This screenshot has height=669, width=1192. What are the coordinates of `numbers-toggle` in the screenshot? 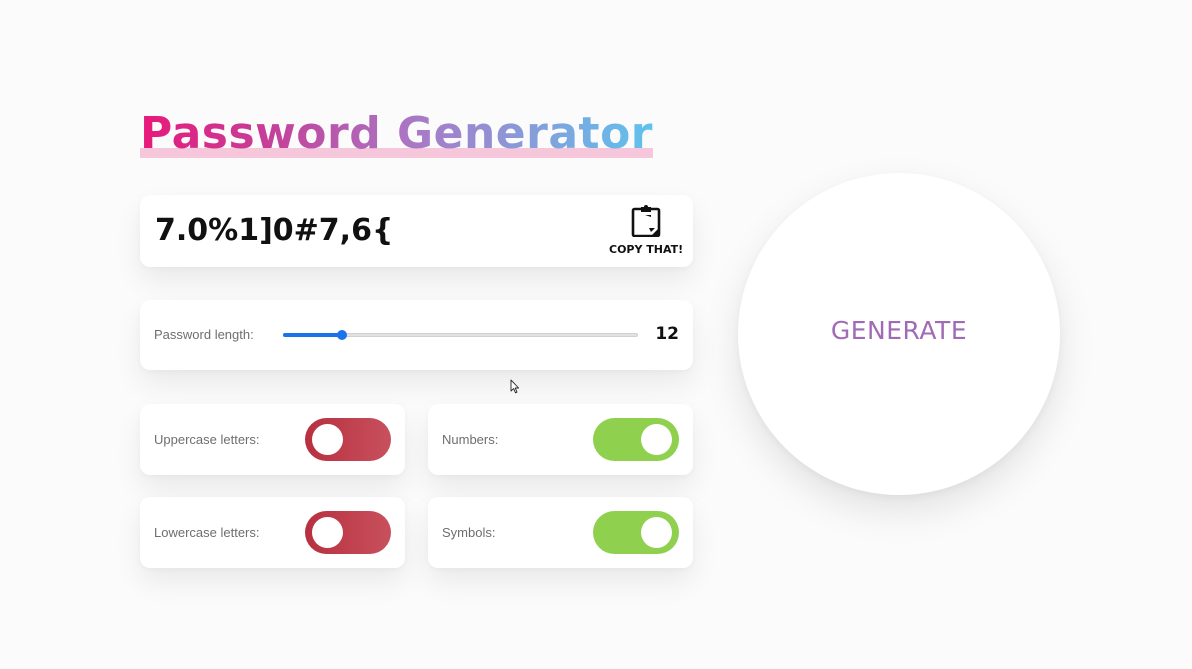 It's located at (636, 439).